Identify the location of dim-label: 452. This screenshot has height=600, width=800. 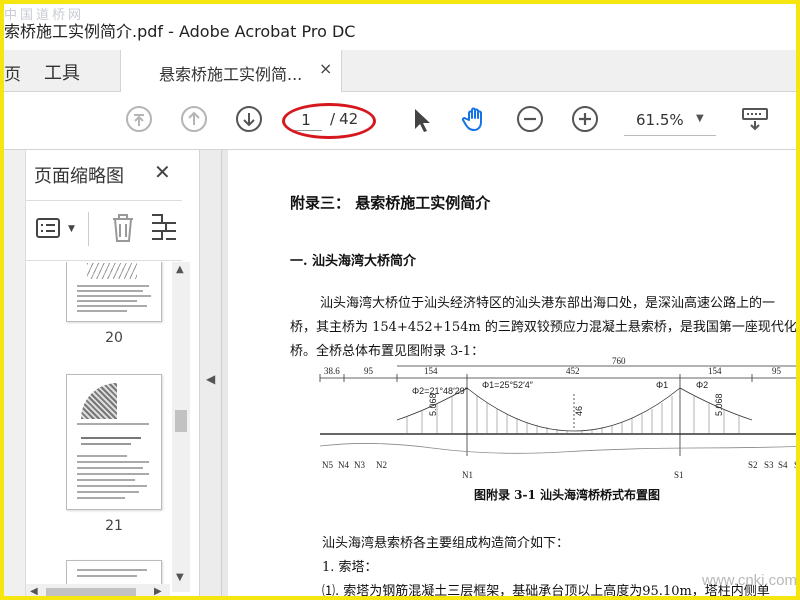
(573, 371).